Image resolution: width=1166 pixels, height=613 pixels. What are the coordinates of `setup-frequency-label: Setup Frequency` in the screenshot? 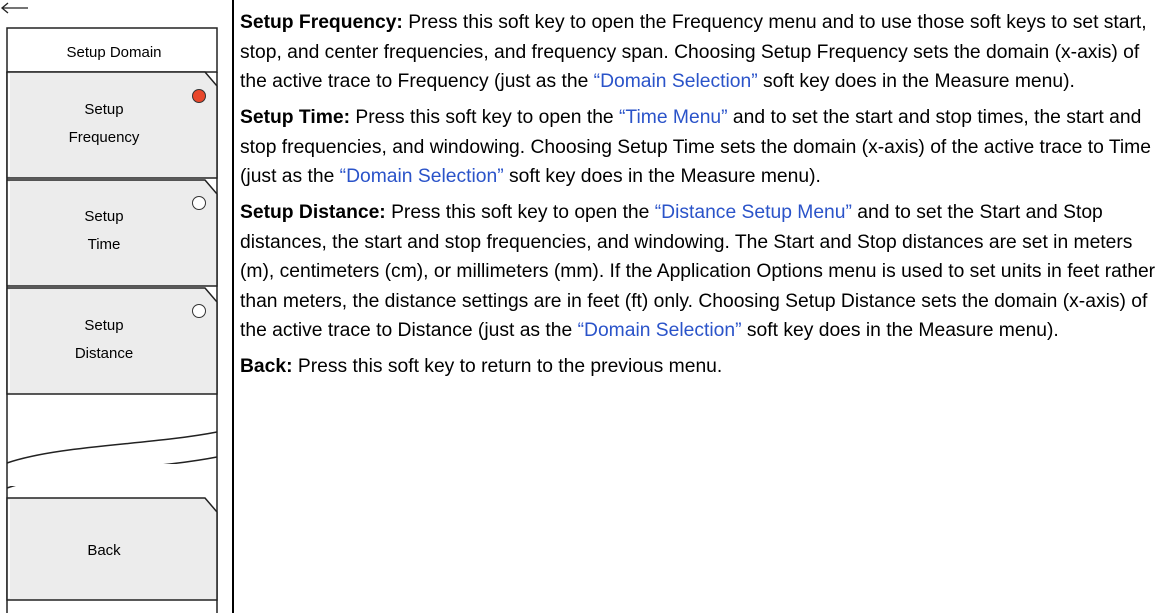 It's located at (104, 123).